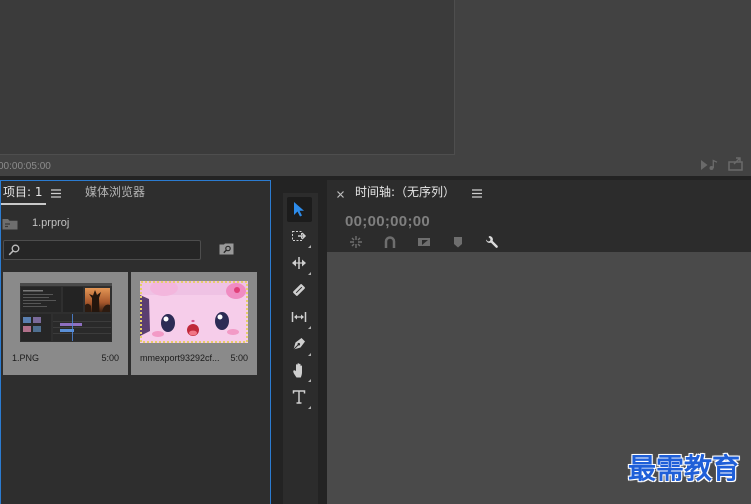  Describe the element at coordinates (387, 221) in the screenshot. I see `playhead-timecode: 00;00;00;00` at that location.